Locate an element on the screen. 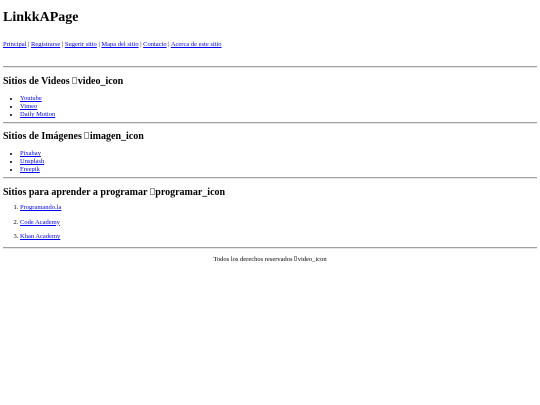 The image size is (540, 405). link-khan-academy: Khan Academy is located at coordinates (40, 236).